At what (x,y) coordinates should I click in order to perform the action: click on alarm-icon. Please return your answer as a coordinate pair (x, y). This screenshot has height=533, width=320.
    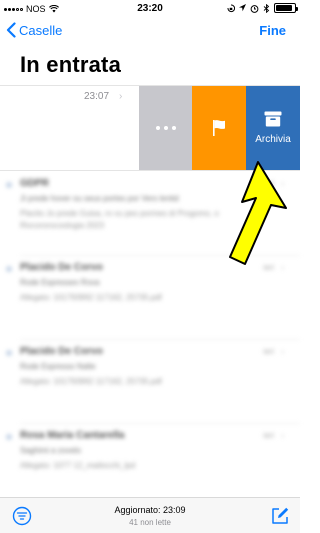
    Looking at the image, I should click on (254, 8).